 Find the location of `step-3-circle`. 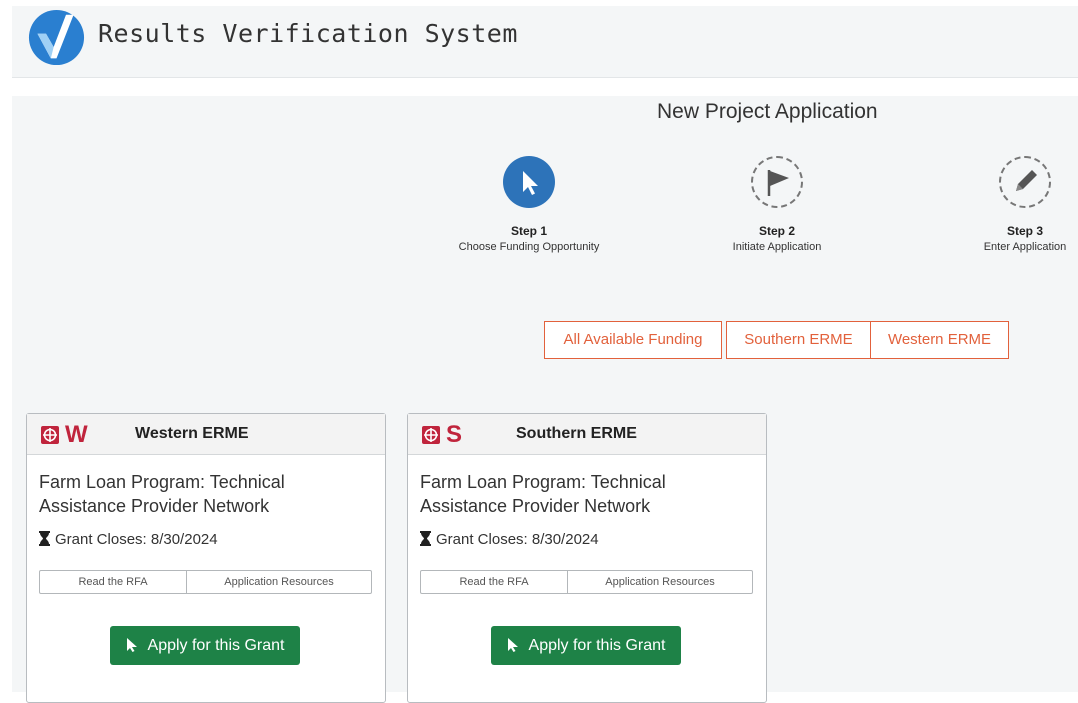

step-3-circle is located at coordinates (1025, 182).